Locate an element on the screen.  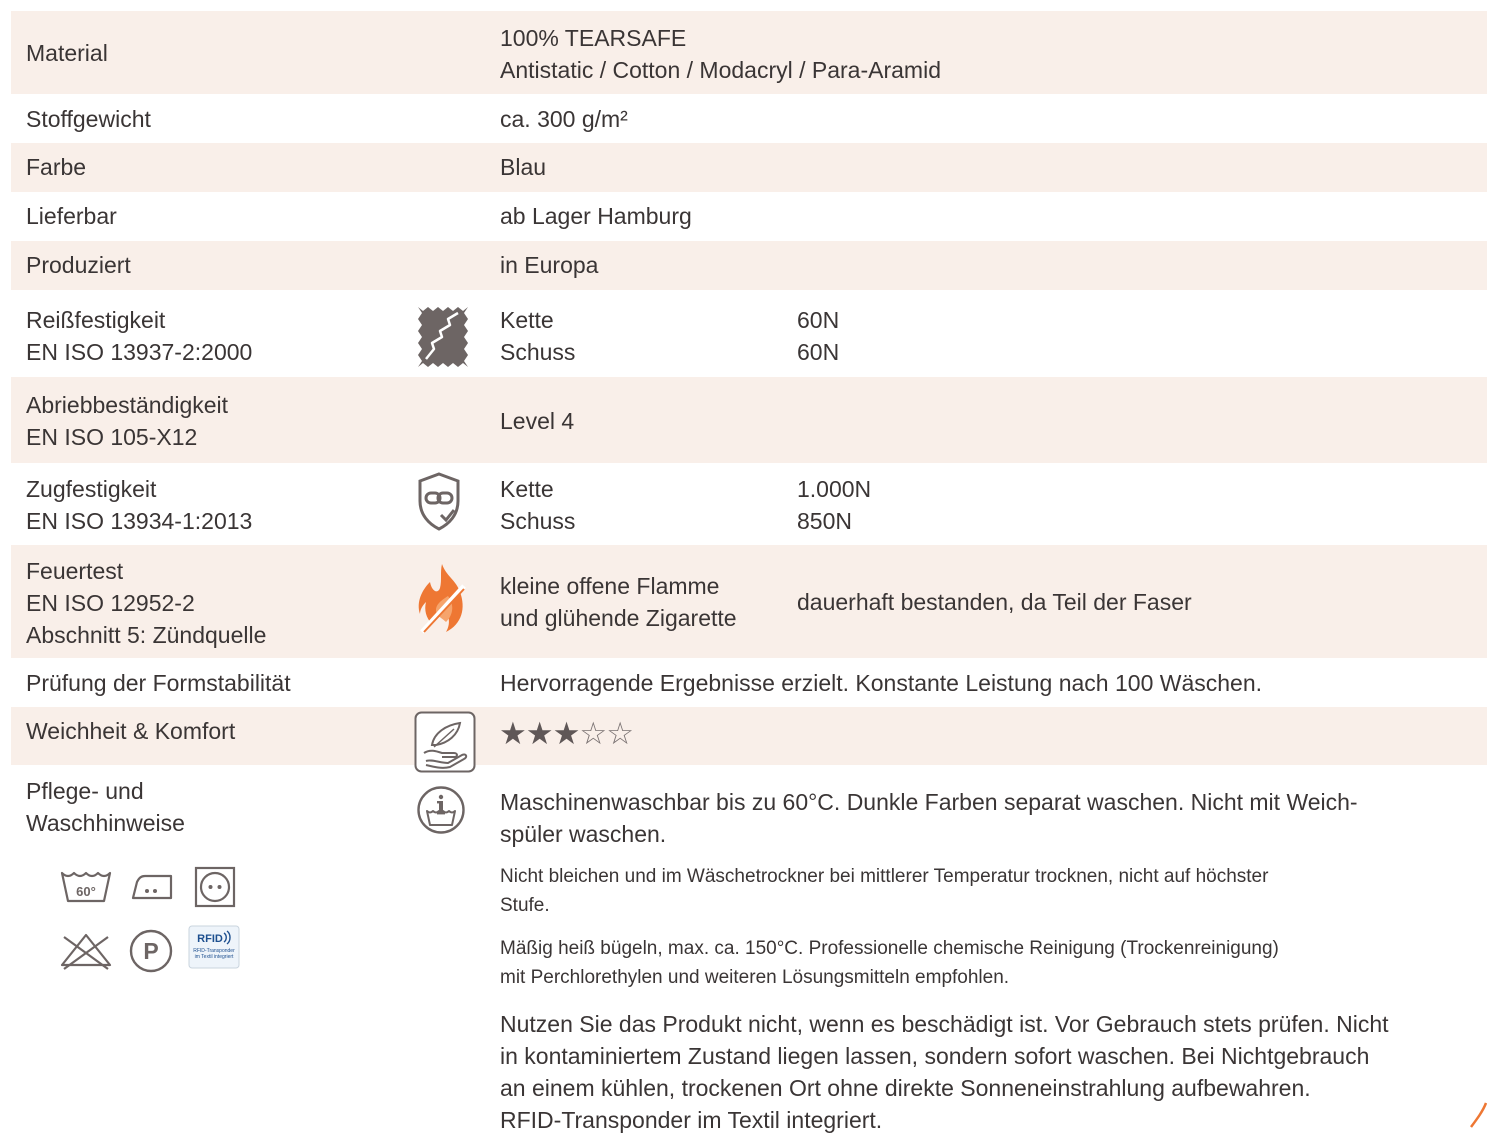
tensile-label-1: Zugfestigkeit is located at coordinates (91, 489).